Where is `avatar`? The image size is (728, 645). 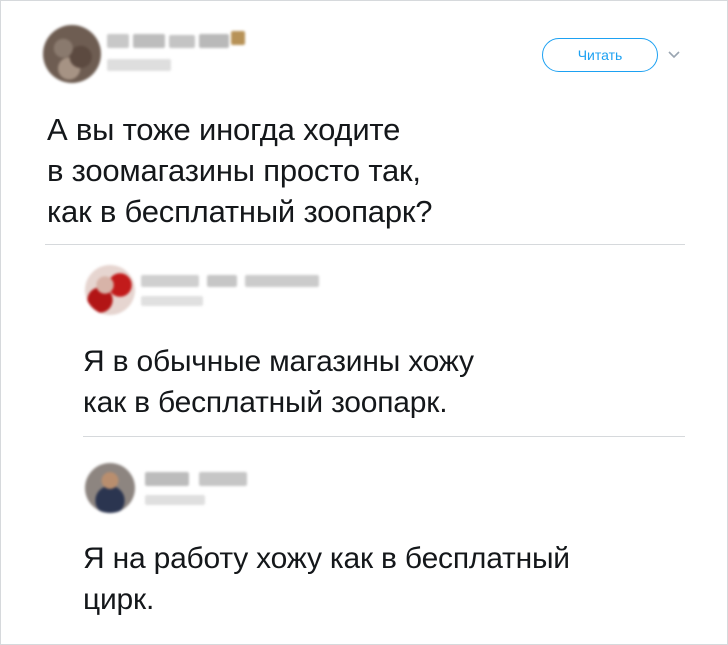
avatar is located at coordinates (72, 54).